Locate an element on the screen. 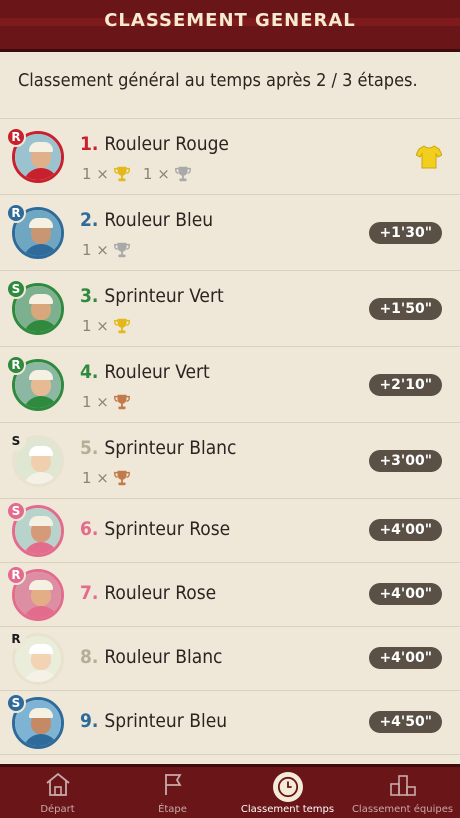  rank-number: 7. is located at coordinates (89, 593).